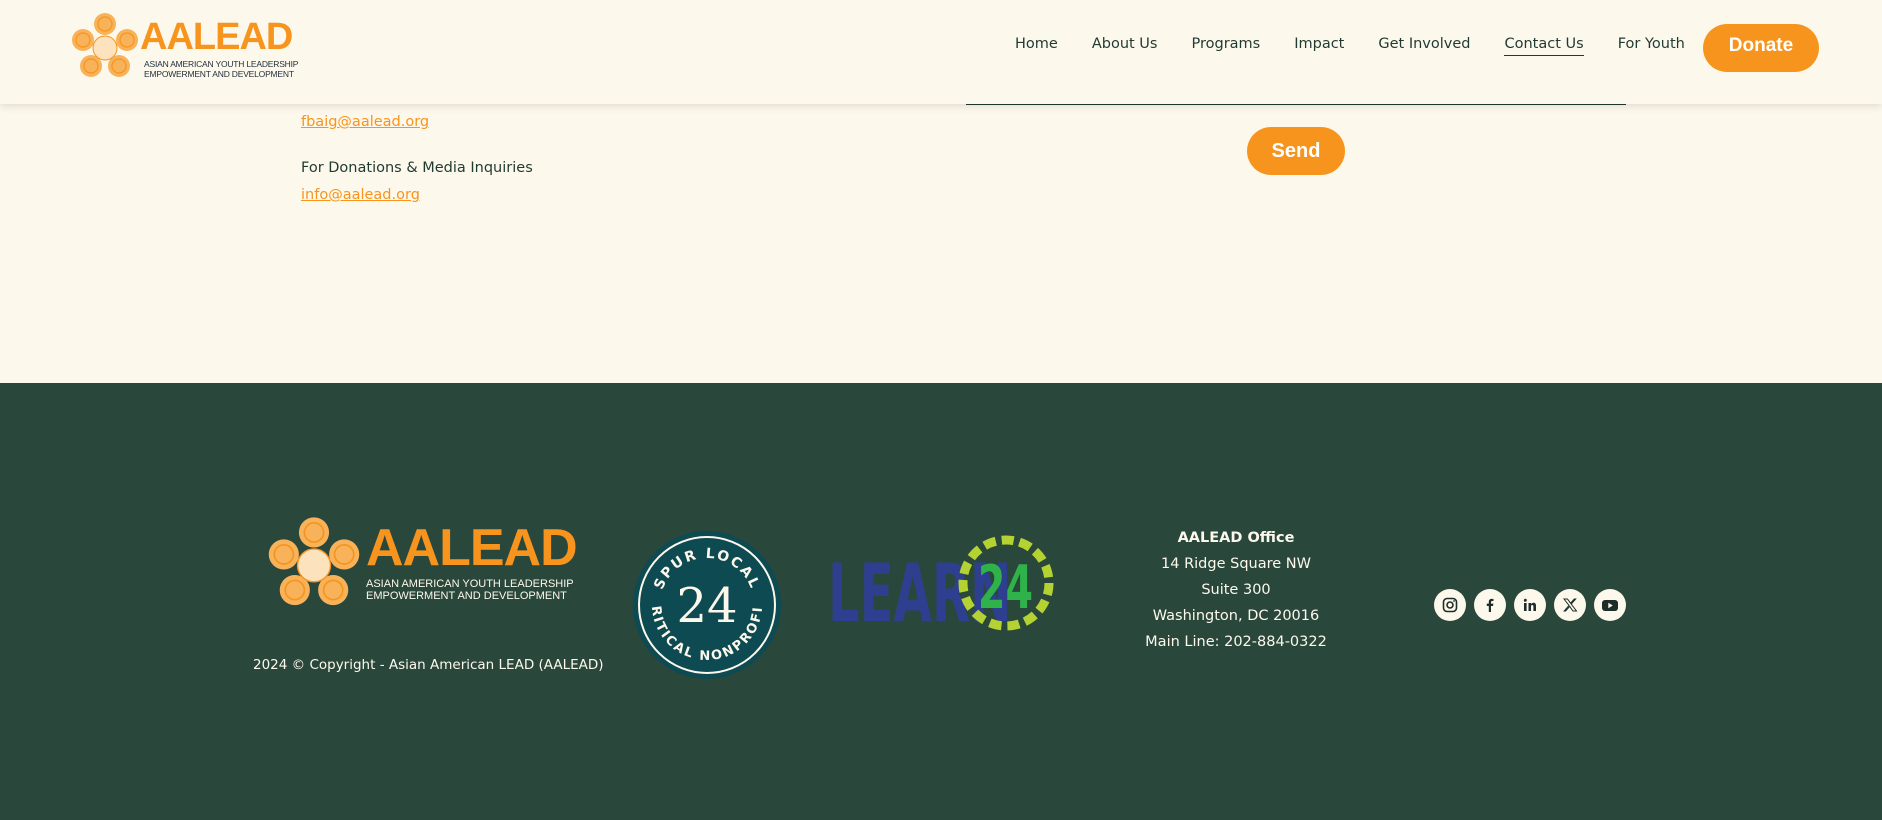  What do you see at coordinates (1544, 46) in the screenshot?
I see `nav-contact-us: Contact Us` at bounding box center [1544, 46].